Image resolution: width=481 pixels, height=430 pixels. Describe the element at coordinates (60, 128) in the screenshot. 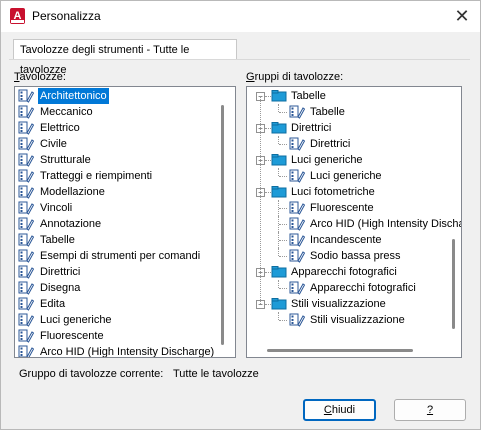

I see `palette-list-item-label: Elettrico` at that location.